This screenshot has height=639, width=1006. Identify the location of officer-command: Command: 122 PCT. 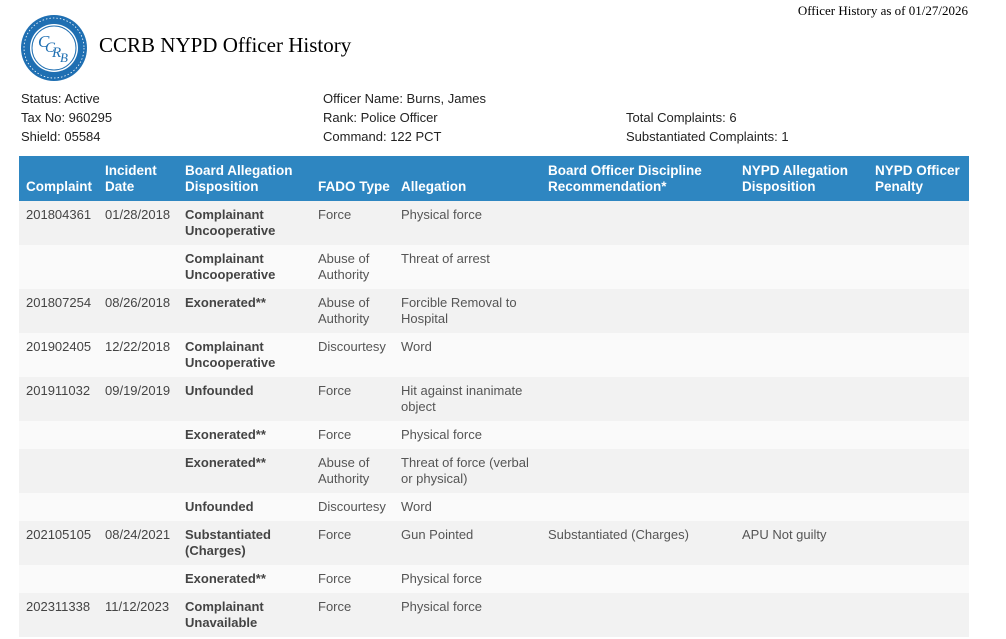
(382, 136).